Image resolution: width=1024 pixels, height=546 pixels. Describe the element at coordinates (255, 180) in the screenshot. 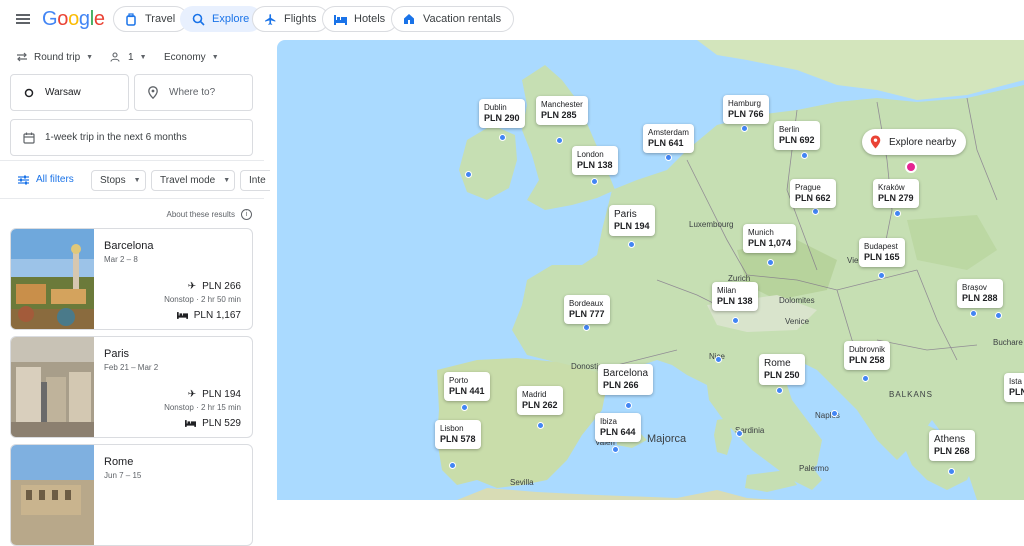

I see `interests-filter: Inte` at that location.